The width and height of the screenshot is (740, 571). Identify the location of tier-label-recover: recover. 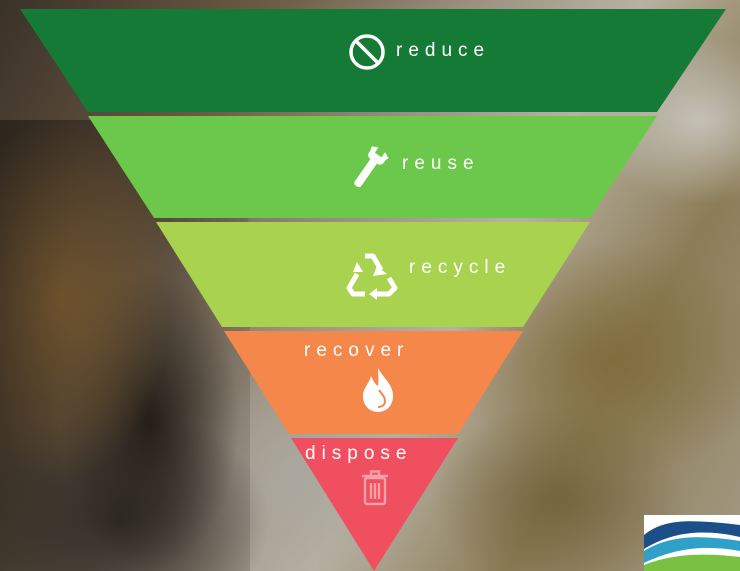
(357, 350).